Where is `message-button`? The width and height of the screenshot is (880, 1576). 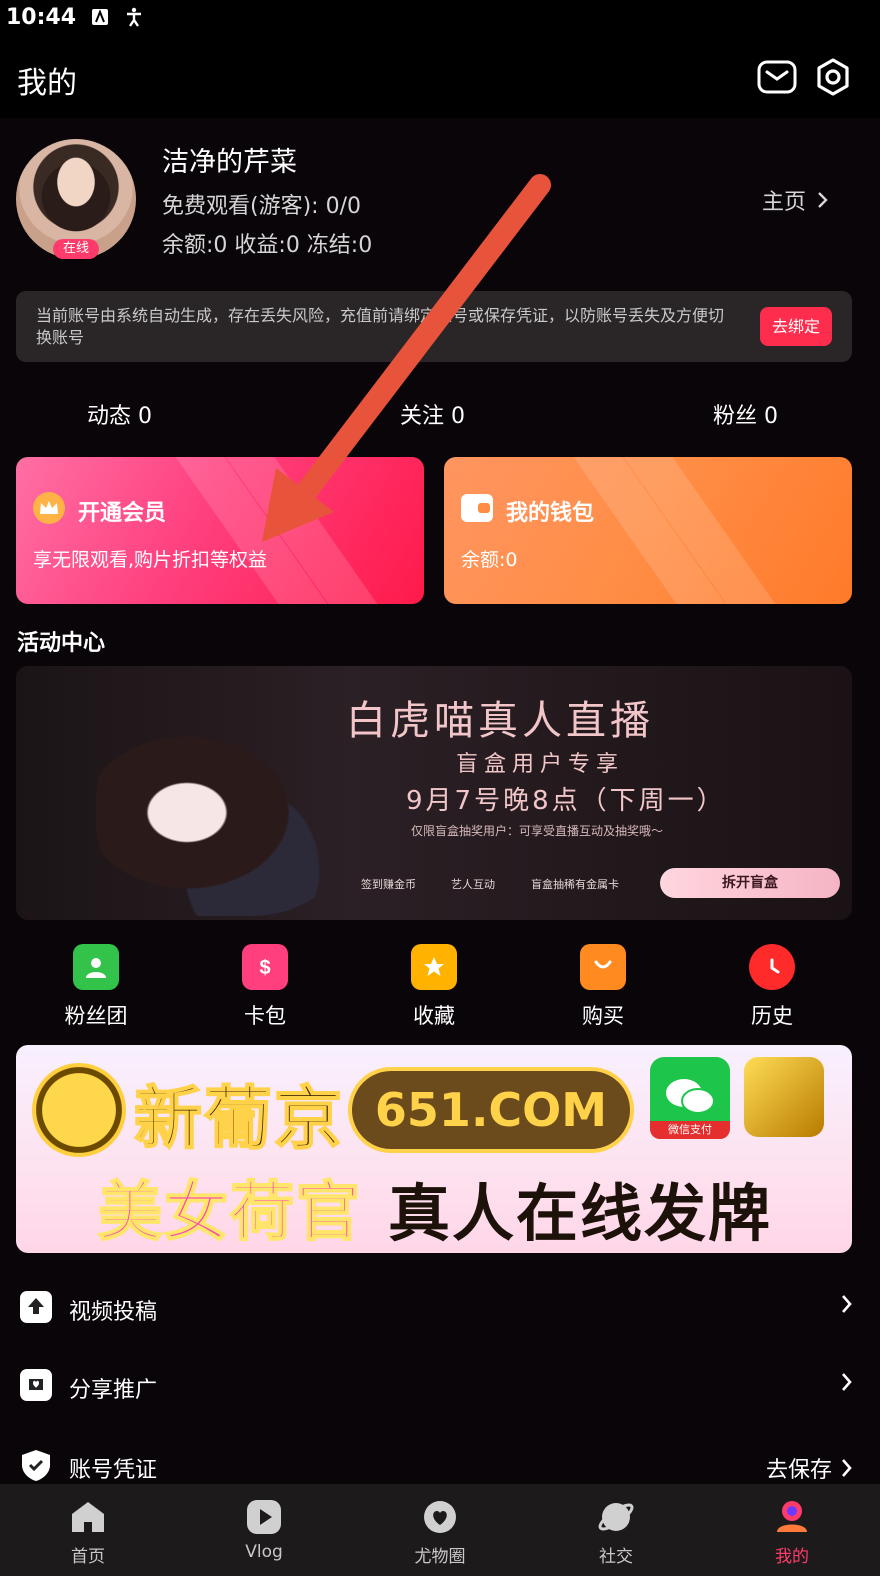
message-button is located at coordinates (777, 77).